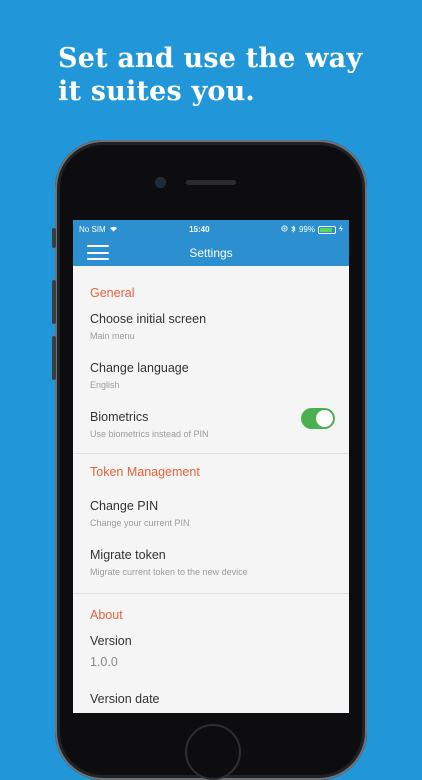  Describe the element at coordinates (112, 293) in the screenshot. I see `section-title-general: General` at that location.